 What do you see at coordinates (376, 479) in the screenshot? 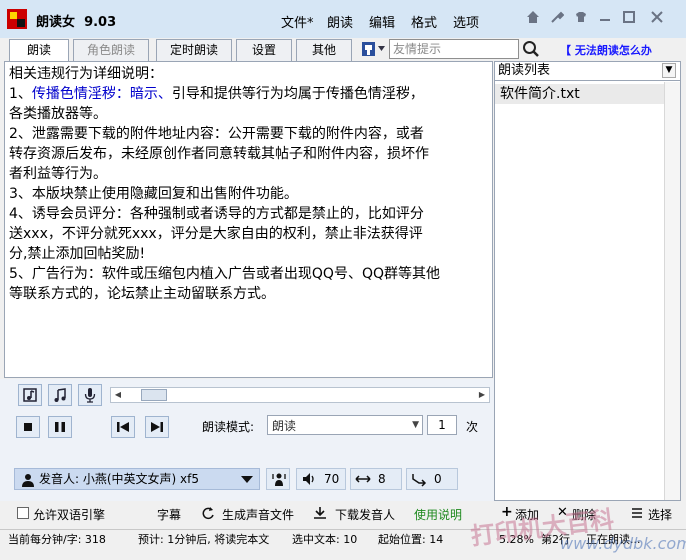
I see `speed-control: 8` at bounding box center [376, 479].